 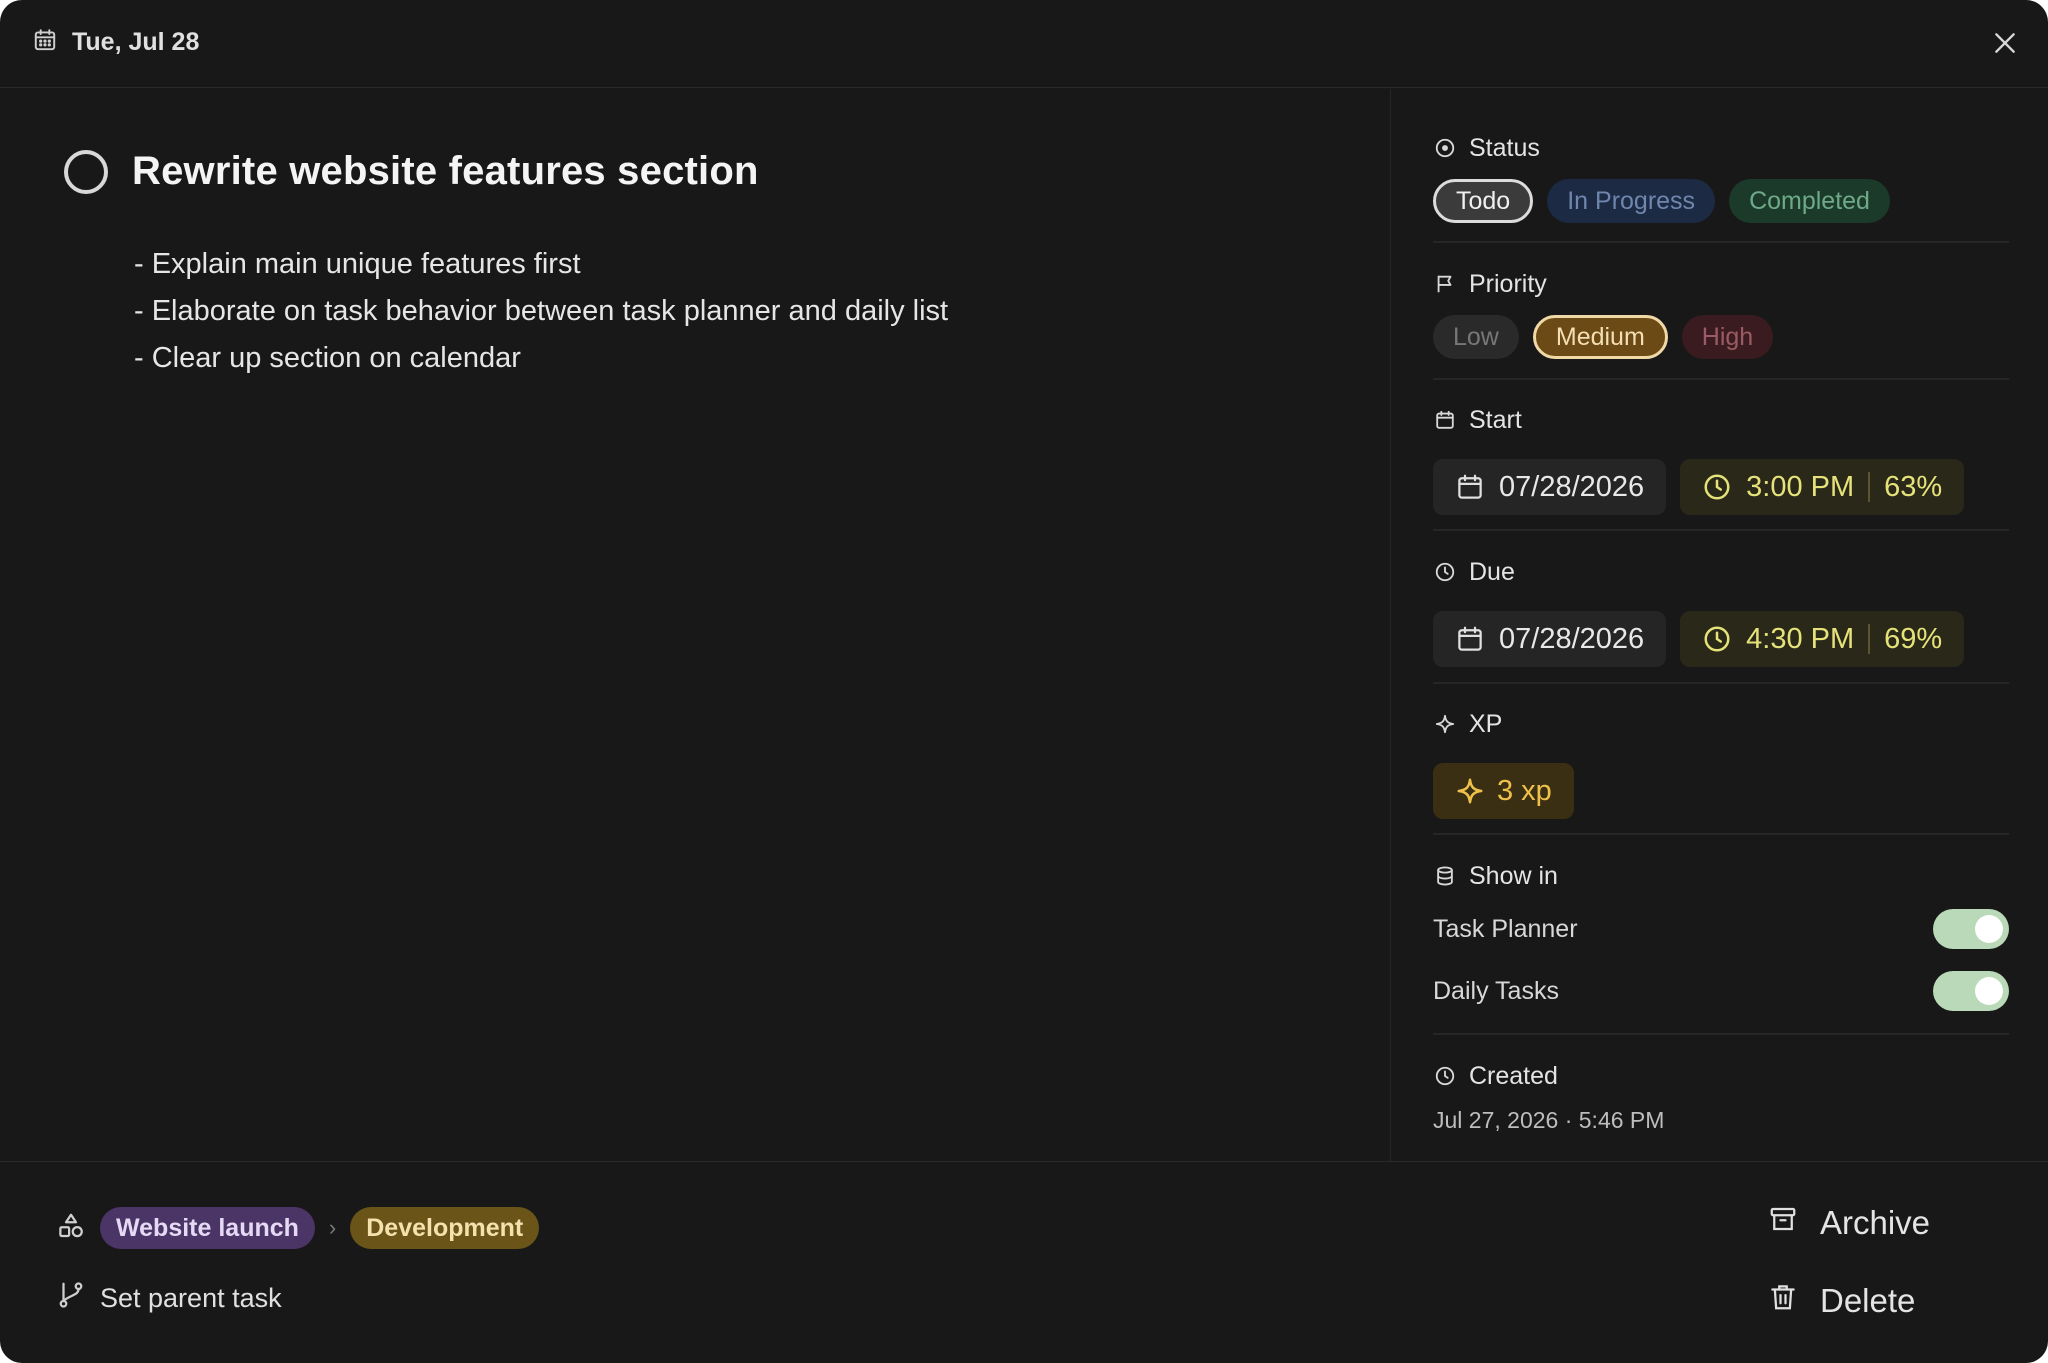 I want to click on show-in-section: Show in Task Planner Daily Tasks, so click(x=1721, y=935).